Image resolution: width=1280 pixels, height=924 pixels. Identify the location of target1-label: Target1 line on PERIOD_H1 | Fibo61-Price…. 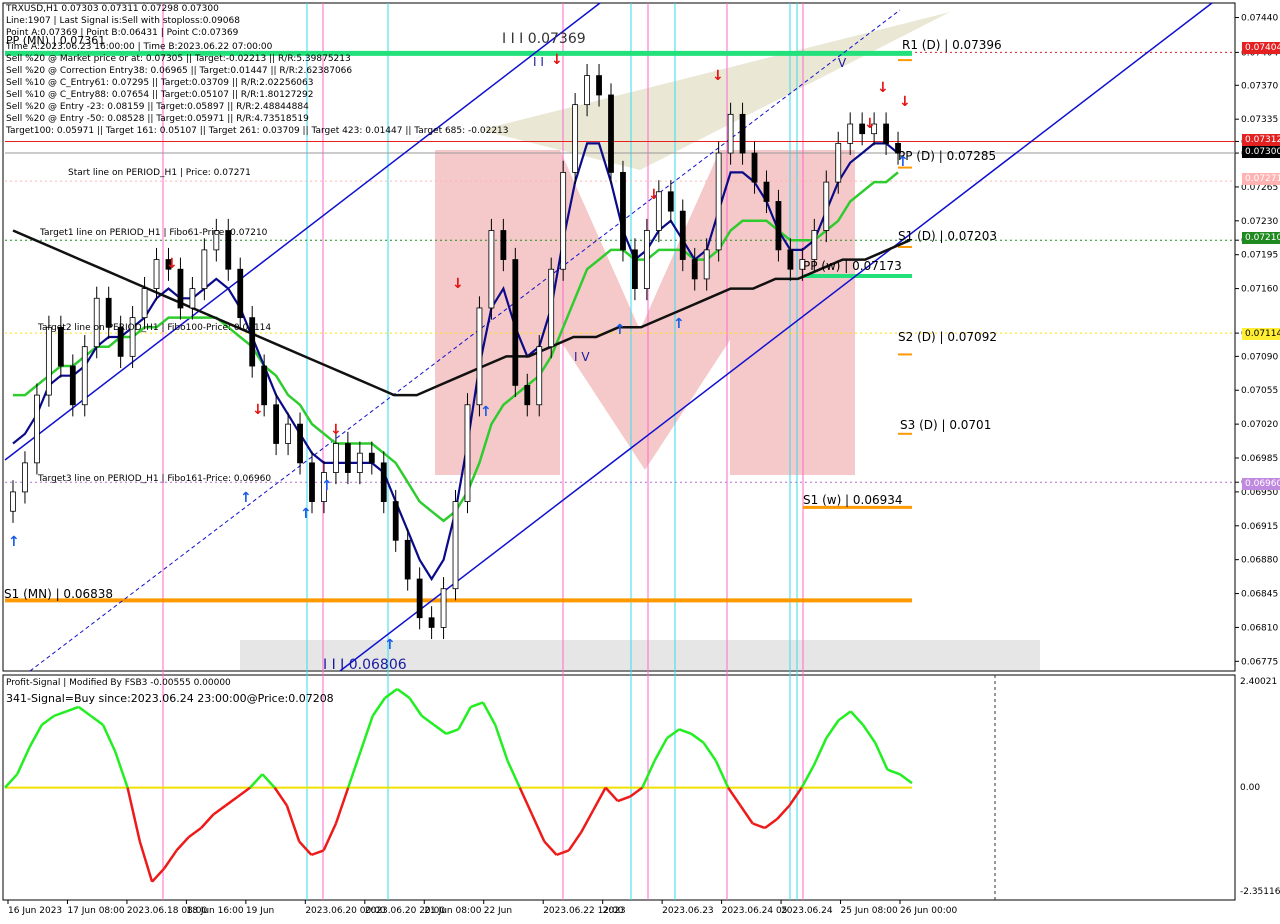
(154, 233).